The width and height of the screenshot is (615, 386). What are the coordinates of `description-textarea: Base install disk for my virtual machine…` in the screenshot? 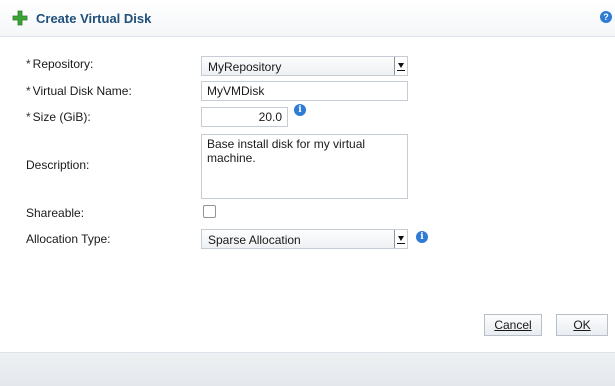 It's located at (304, 166).